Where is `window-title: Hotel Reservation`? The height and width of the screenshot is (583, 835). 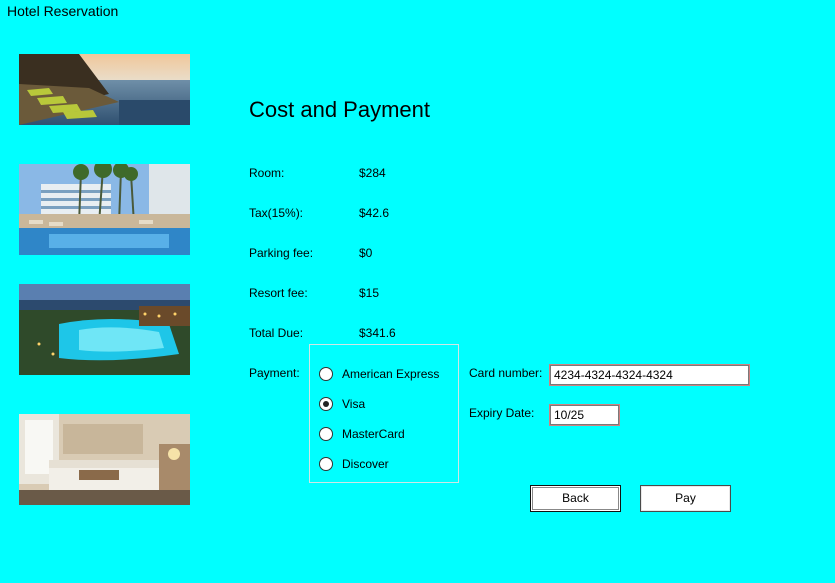 window-title: Hotel Reservation is located at coordinates (63, 11).